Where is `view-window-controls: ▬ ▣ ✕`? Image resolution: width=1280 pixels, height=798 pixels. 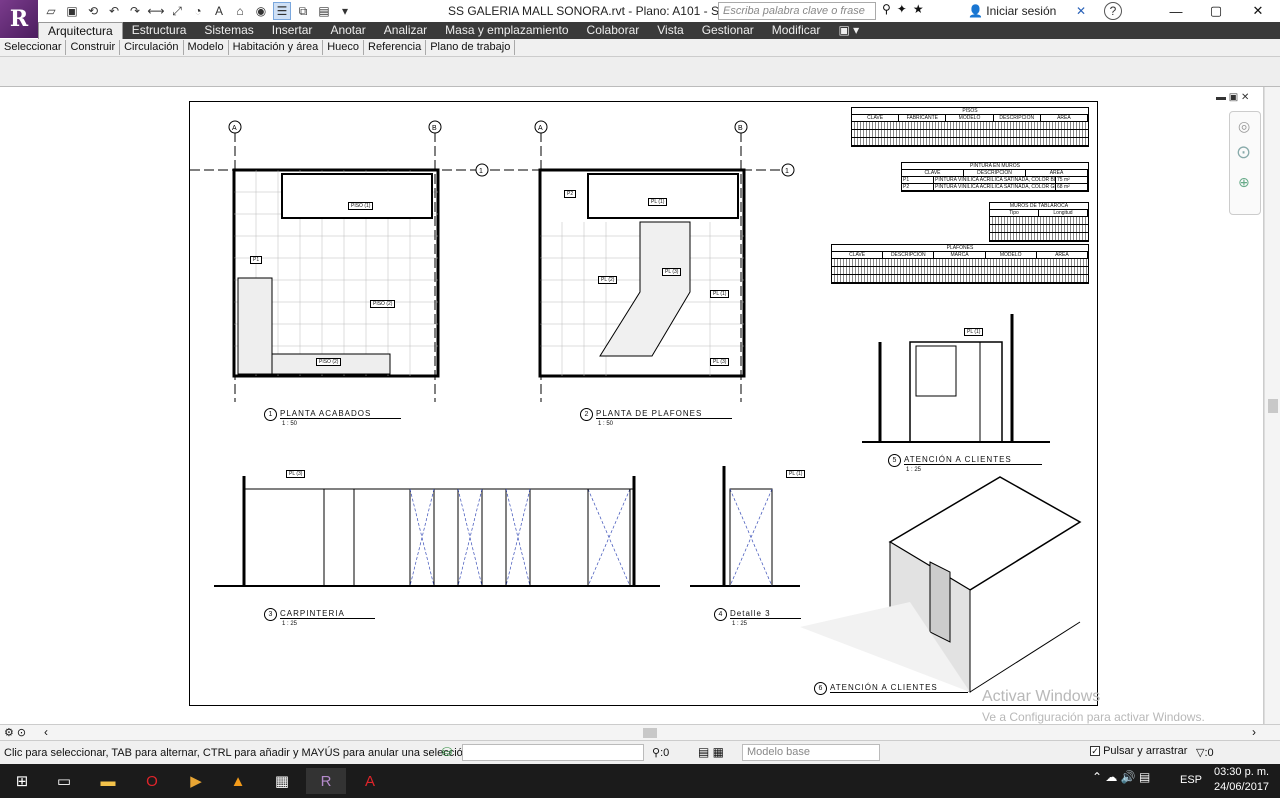 view-window-controls: ▬ ▣ ✕ is located at coordinates (1232, 97).